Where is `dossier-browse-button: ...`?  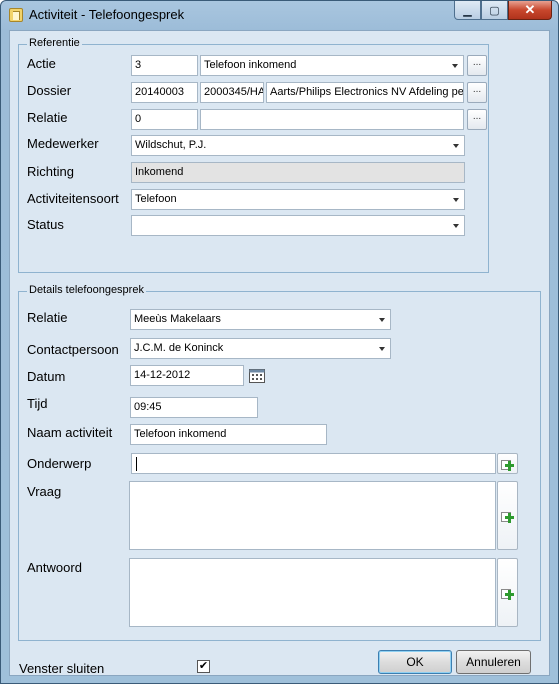
dossier-browse-button: ... is located at coordinates (477, 92).